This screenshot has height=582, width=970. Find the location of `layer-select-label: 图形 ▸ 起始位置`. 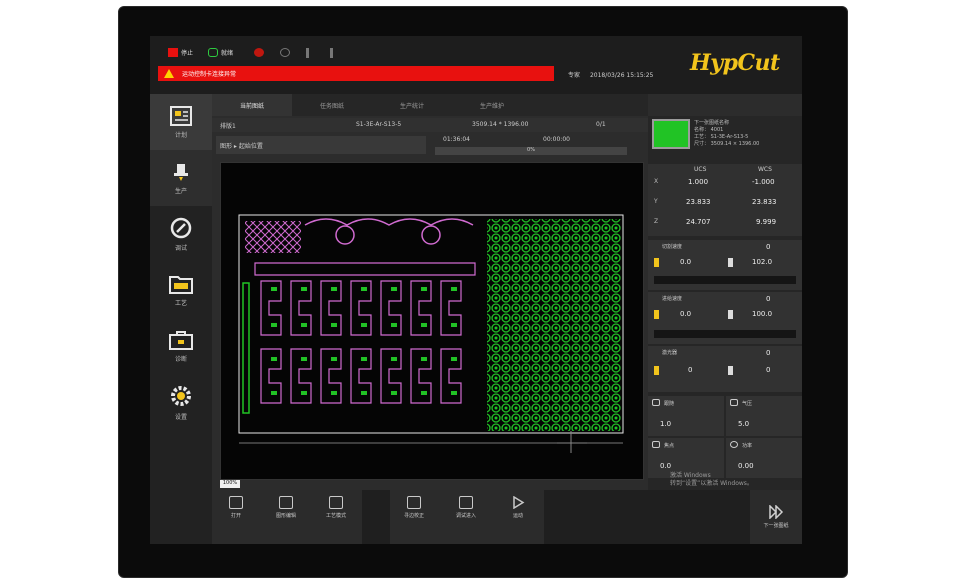

layer-select-label: 图形 ▸ 起始位置 is located at coordinates (241, 146).